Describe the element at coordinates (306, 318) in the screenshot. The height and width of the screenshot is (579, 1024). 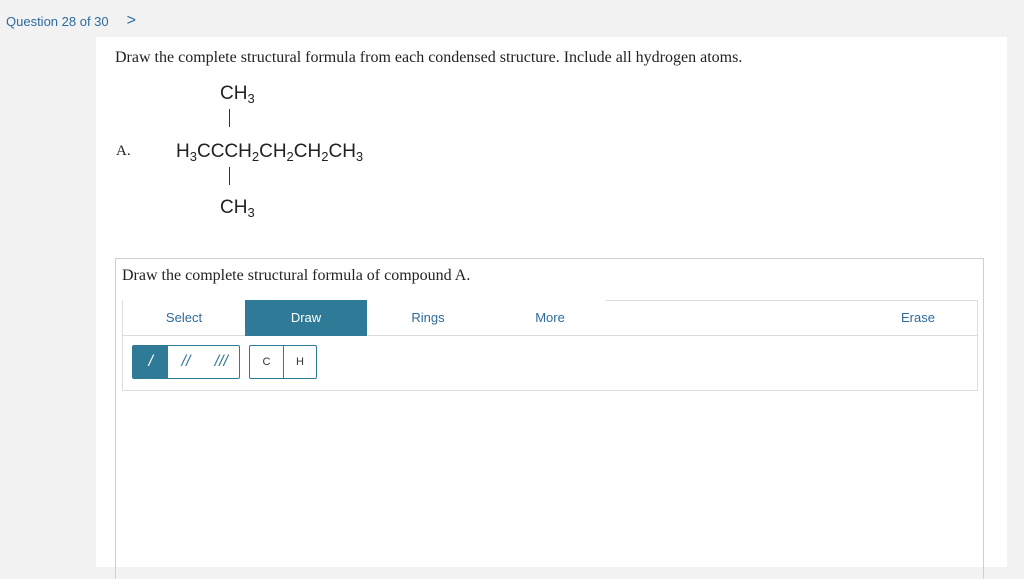
I see `tab-draw: Draw` at that location.